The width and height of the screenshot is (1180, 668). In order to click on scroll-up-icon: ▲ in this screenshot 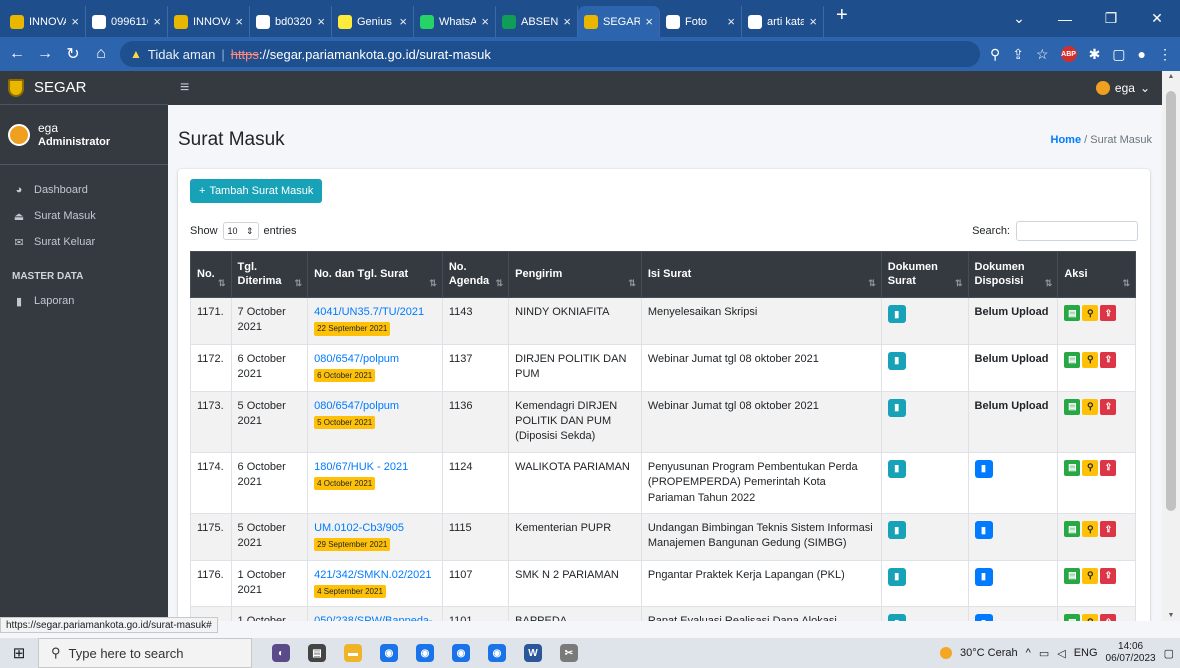, I will do `click(1171, 76)`.